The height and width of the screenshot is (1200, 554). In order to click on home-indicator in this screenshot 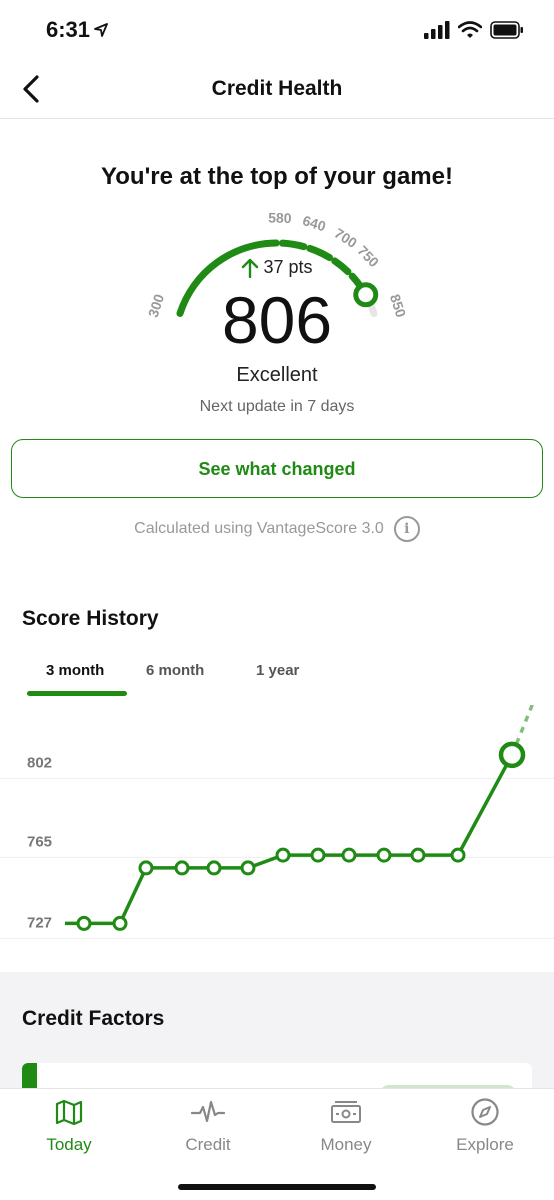, I will do `click(277, 1187)`.